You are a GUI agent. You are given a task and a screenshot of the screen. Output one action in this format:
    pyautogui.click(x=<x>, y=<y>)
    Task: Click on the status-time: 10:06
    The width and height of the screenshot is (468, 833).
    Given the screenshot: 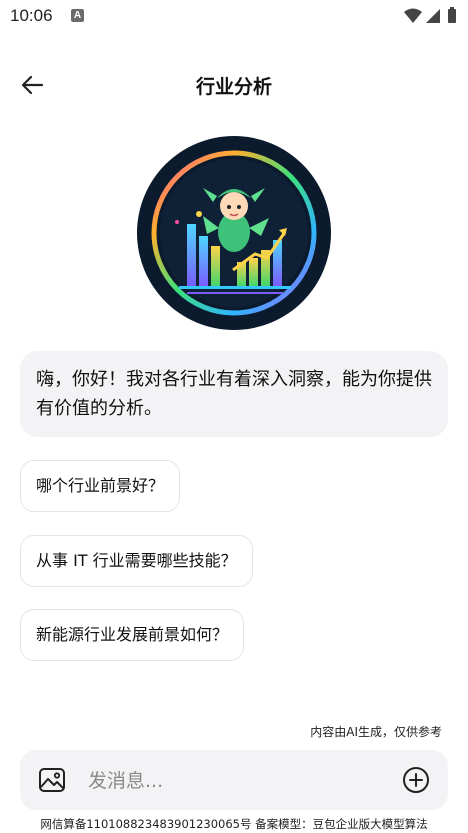 What is the action you would take?
    pyautogui.click(x=31, y=15)
    